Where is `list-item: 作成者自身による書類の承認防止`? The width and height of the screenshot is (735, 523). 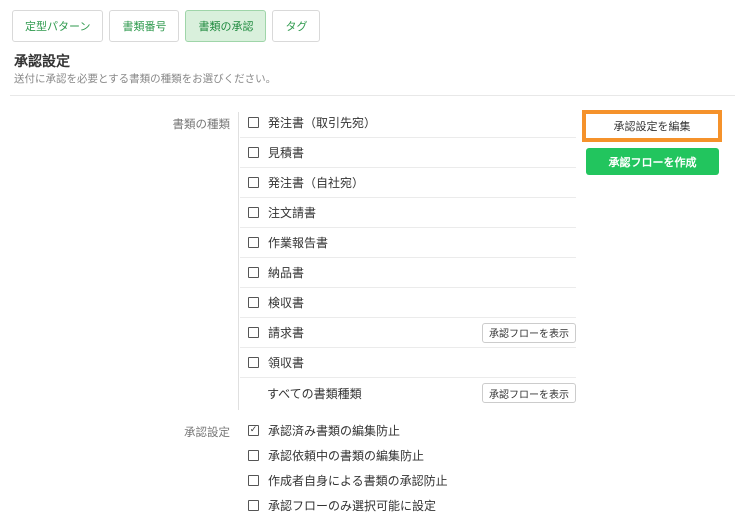
list-item: 作成者自身による書類の承認防止 is located at coordinates (408, 480).